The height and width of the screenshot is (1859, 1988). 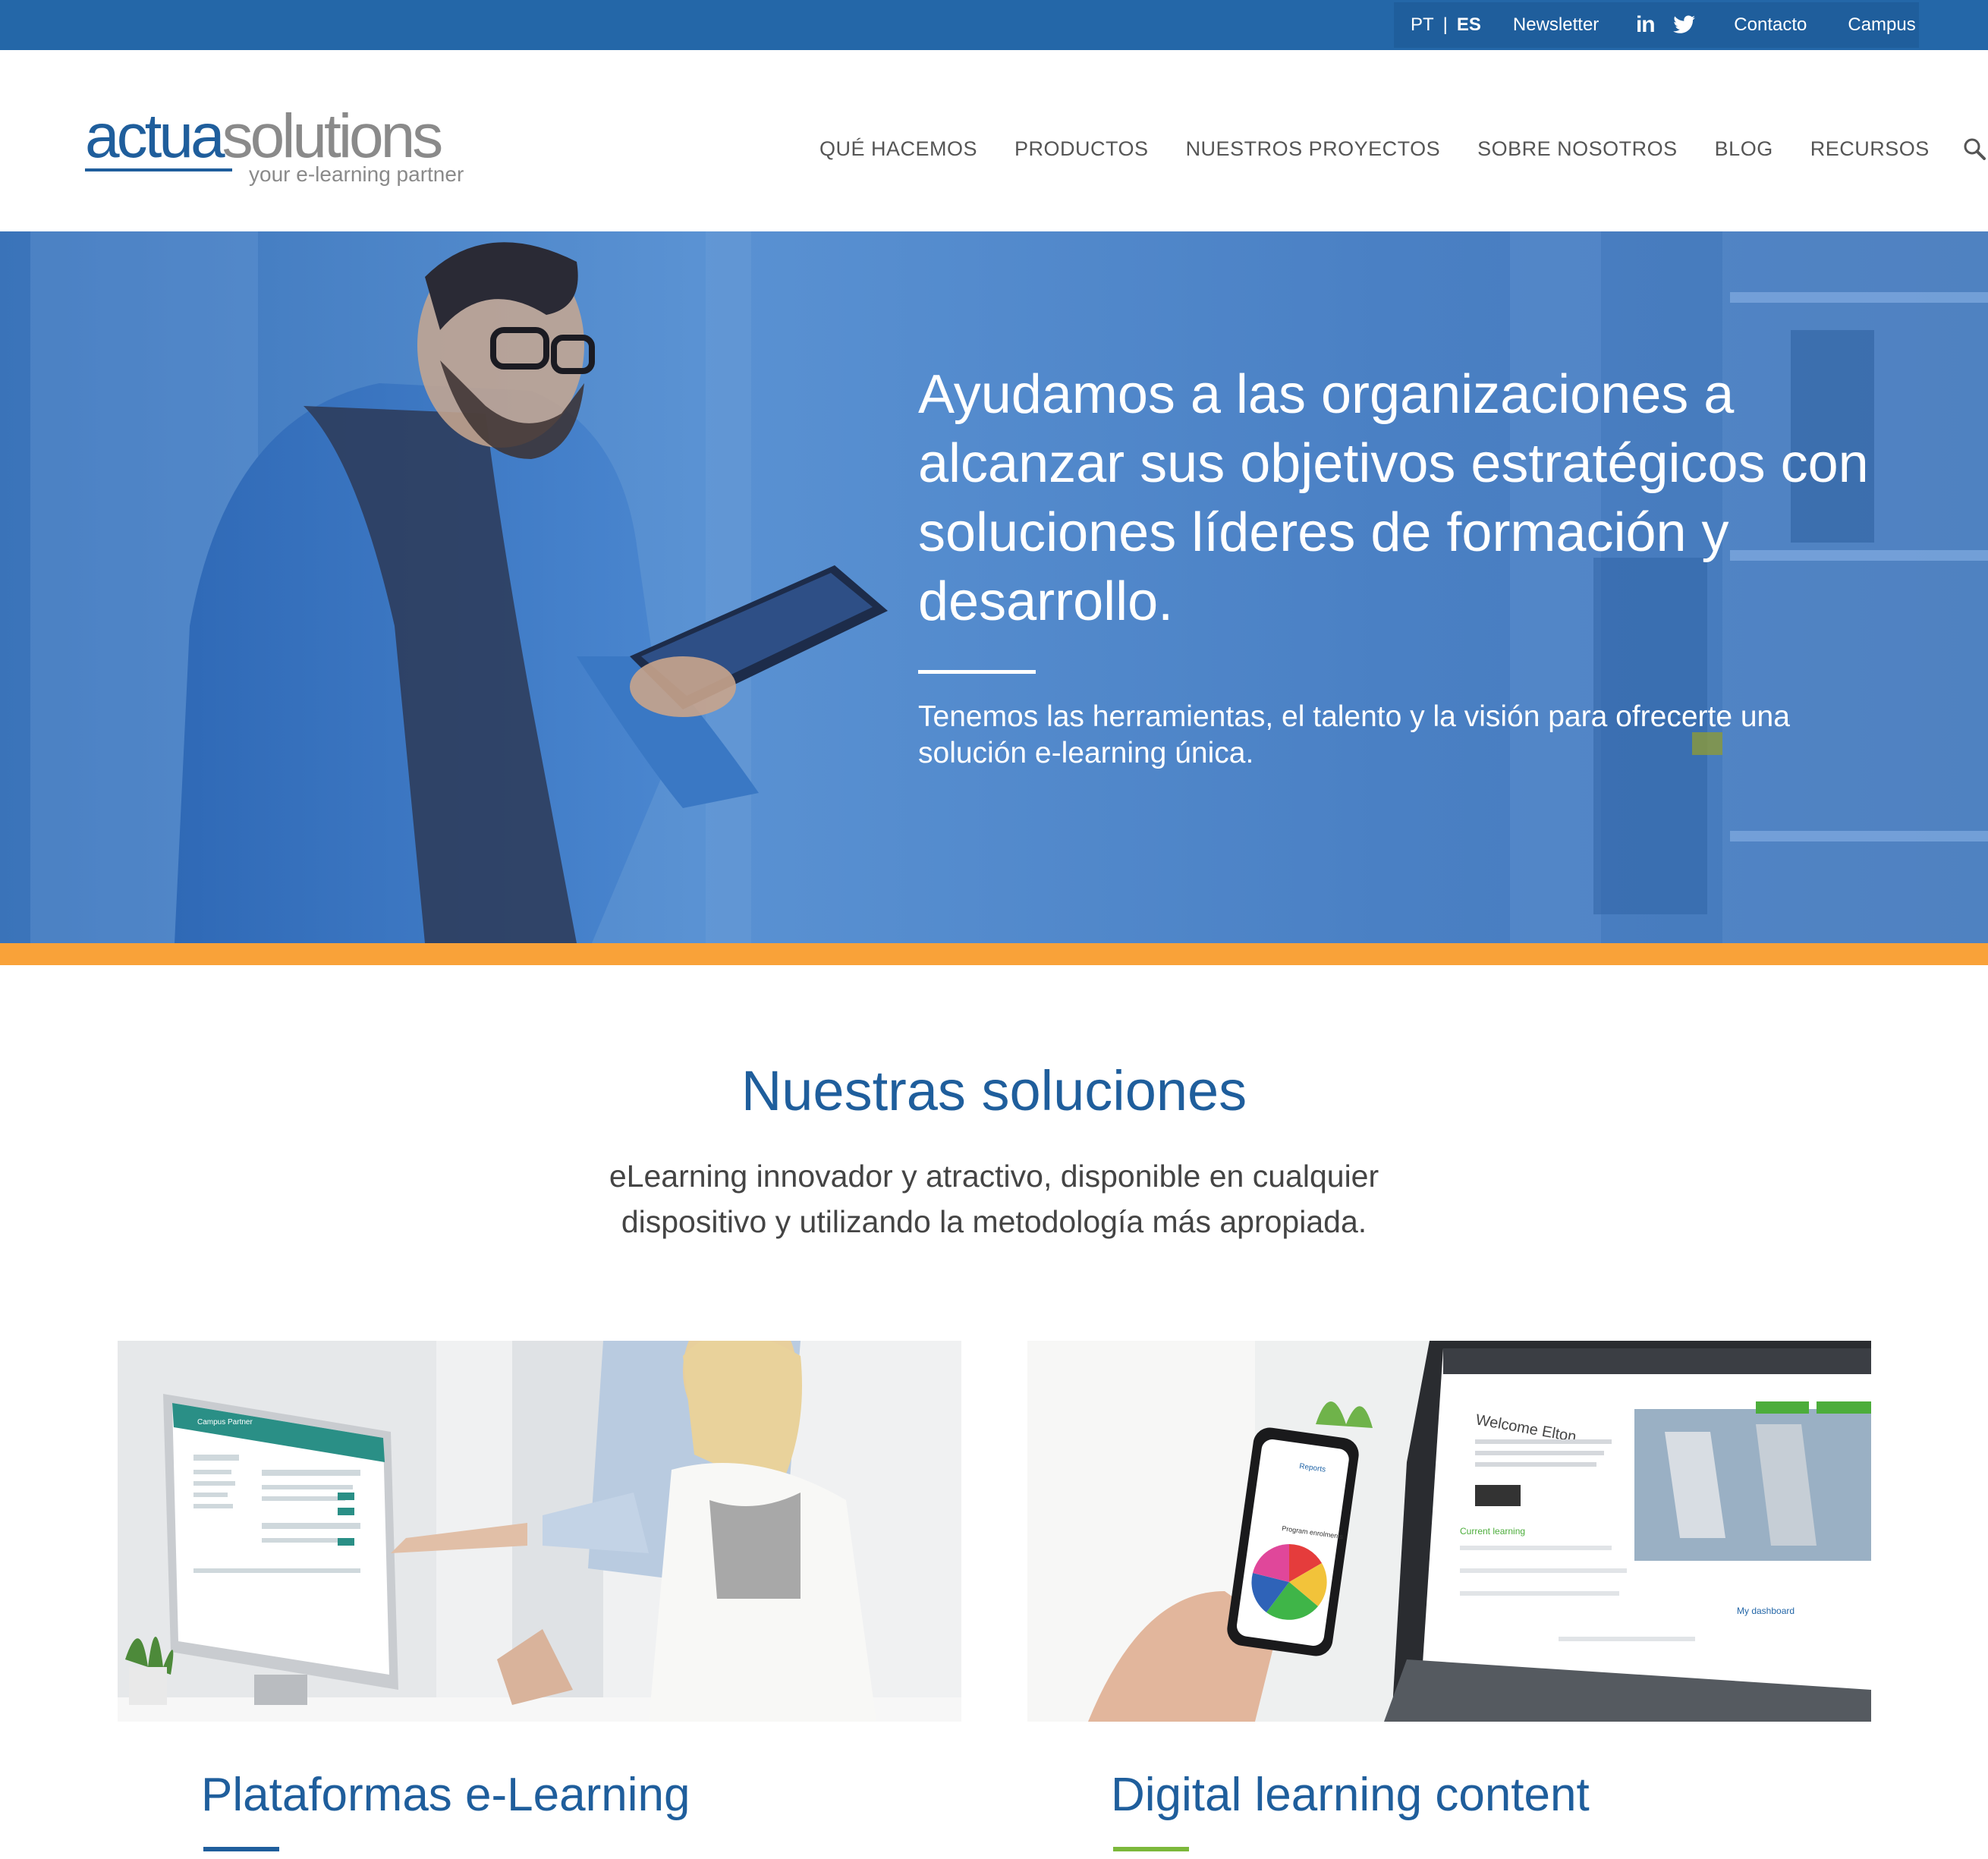 What do you see at coordinates (1350, 1795) in the screenshot?
I see `card-title-digital-content: Digital learning content` at bounding box center [1350, 1795].